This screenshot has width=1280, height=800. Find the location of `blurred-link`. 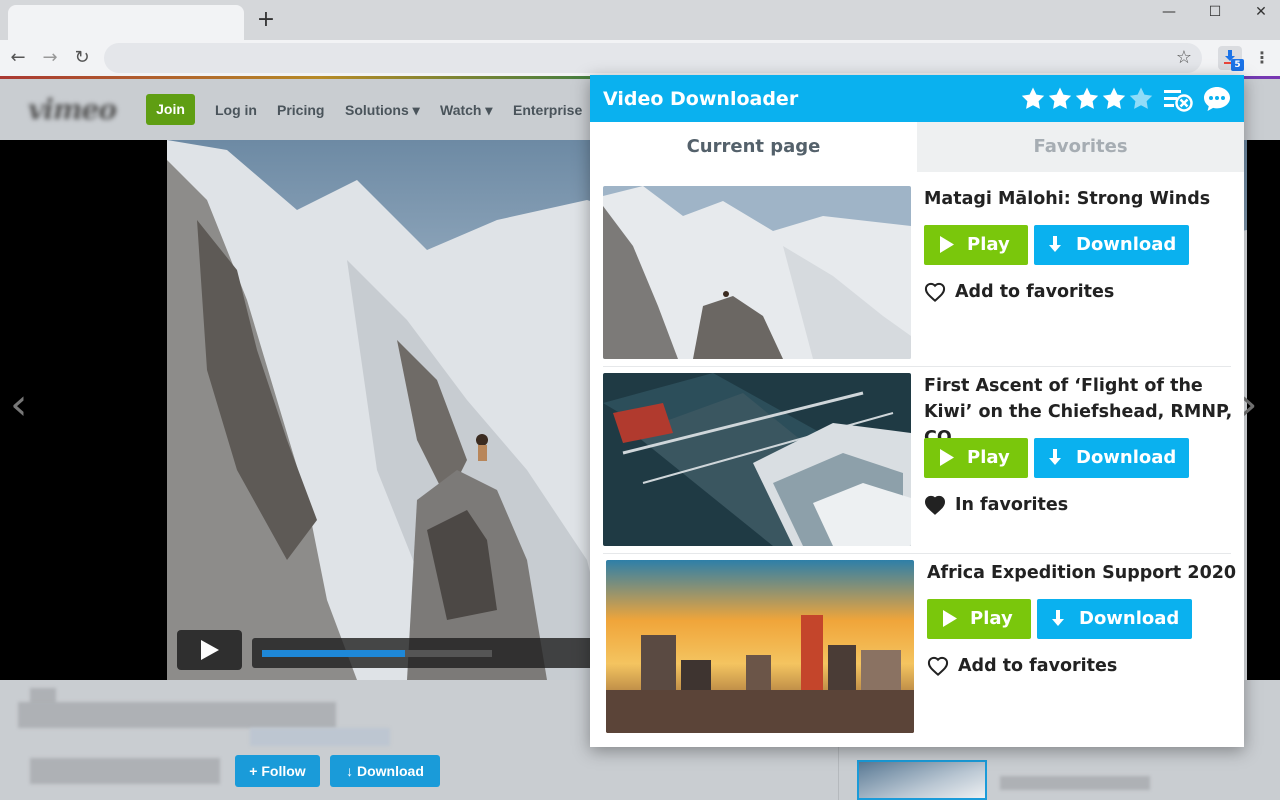

blurred-link is located at coordinates (320, 737).